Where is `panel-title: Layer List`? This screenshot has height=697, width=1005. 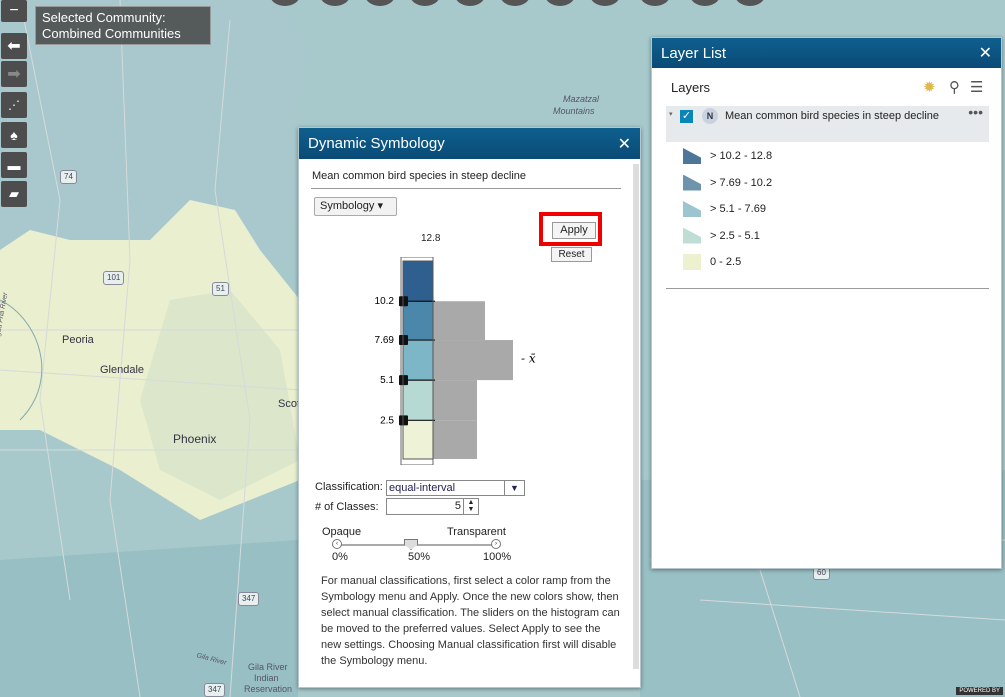
panel-title: Layer List is located at coordinates (694, 53).